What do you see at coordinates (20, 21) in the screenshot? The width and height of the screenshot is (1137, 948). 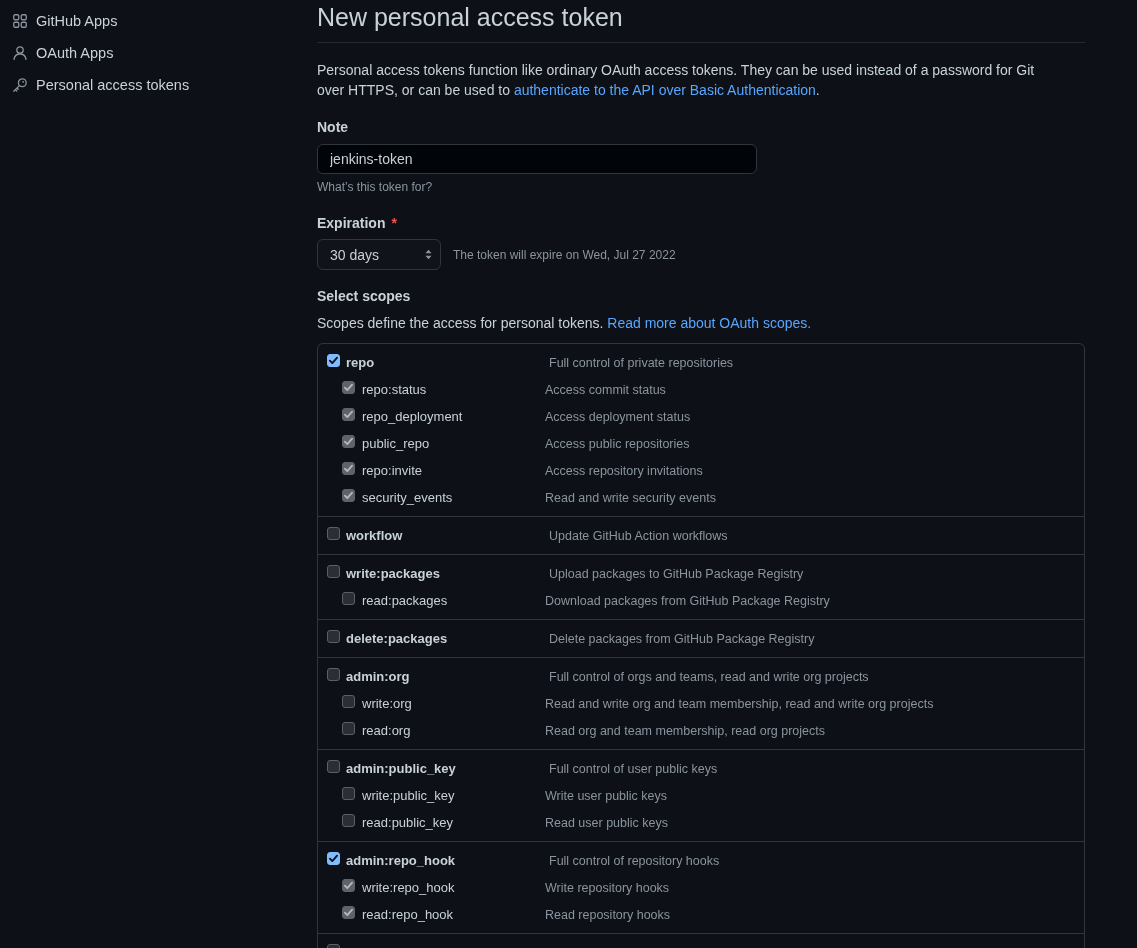 I see `apps-grid-icon` at bounding box center [20, 21].